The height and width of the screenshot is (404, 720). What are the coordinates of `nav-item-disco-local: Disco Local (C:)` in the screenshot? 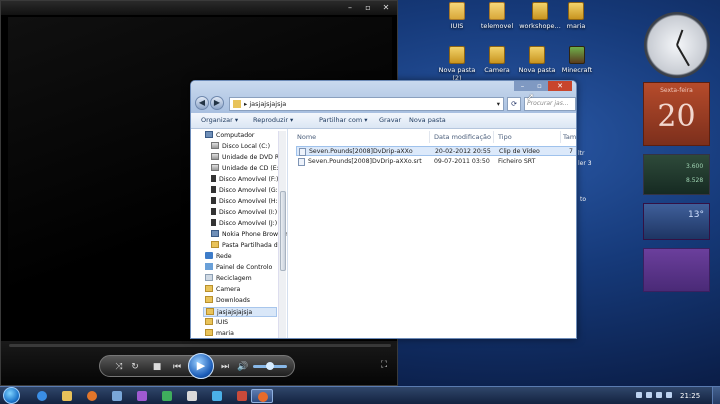 It's located at (240, 147).